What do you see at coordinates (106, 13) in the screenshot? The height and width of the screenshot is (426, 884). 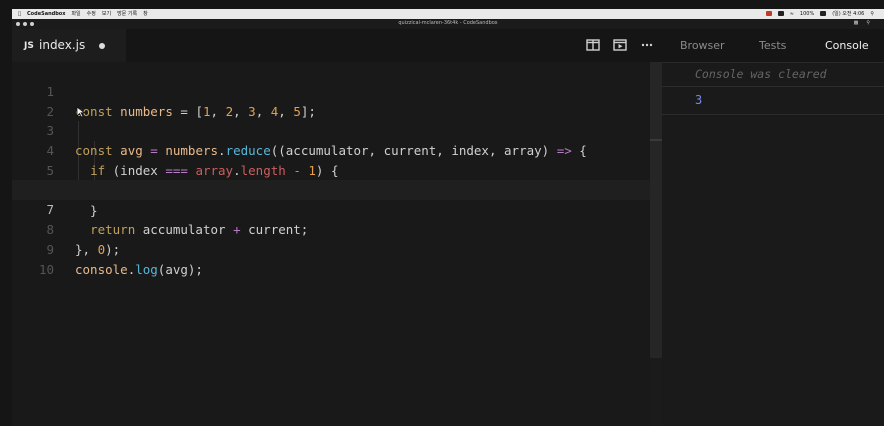 I see `menu-item-view: 보기` at bounding box center [106, 13].